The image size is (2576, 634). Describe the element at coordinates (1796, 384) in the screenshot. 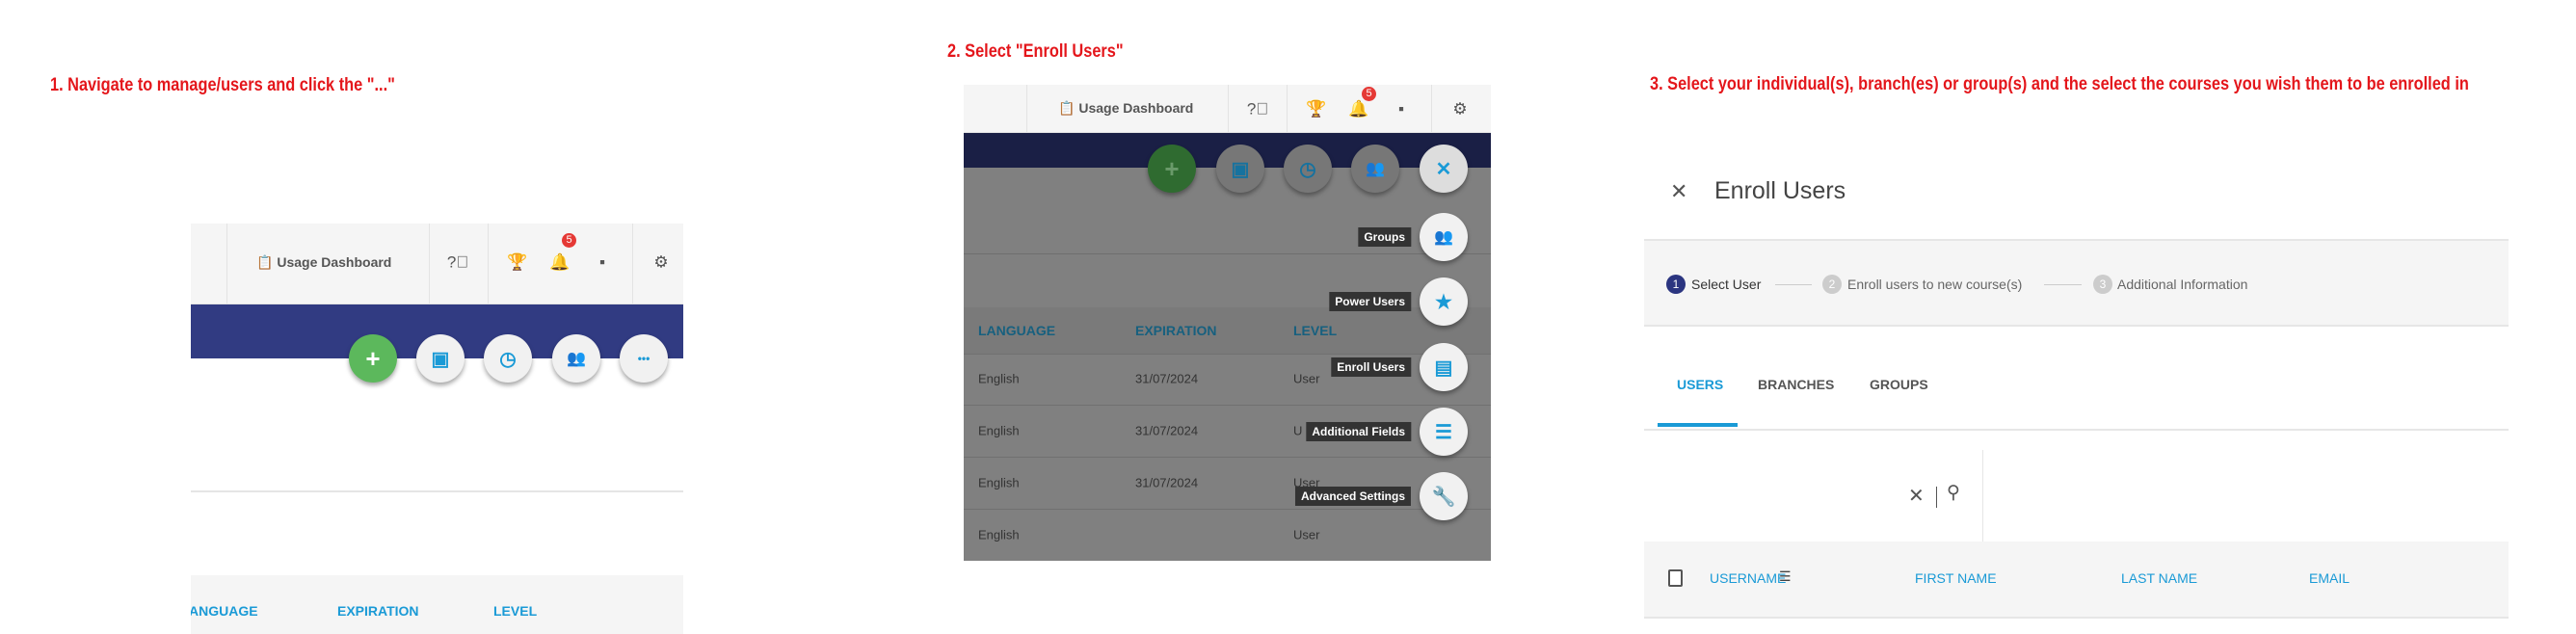

I see `tab-branches: BRANCHES` at that location.